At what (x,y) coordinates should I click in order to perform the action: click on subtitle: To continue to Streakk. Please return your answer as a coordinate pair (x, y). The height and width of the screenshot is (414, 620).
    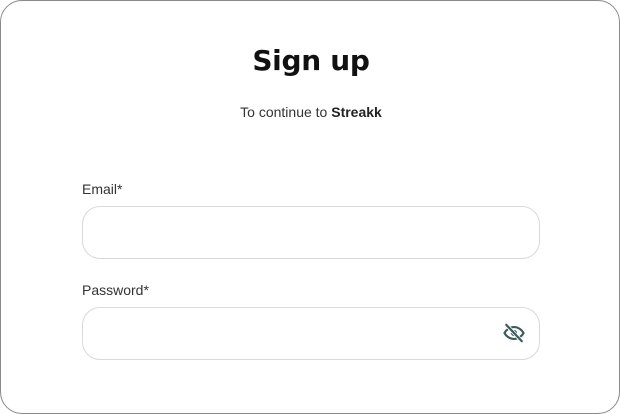
    Looking at the image, I should click on (310, 112).